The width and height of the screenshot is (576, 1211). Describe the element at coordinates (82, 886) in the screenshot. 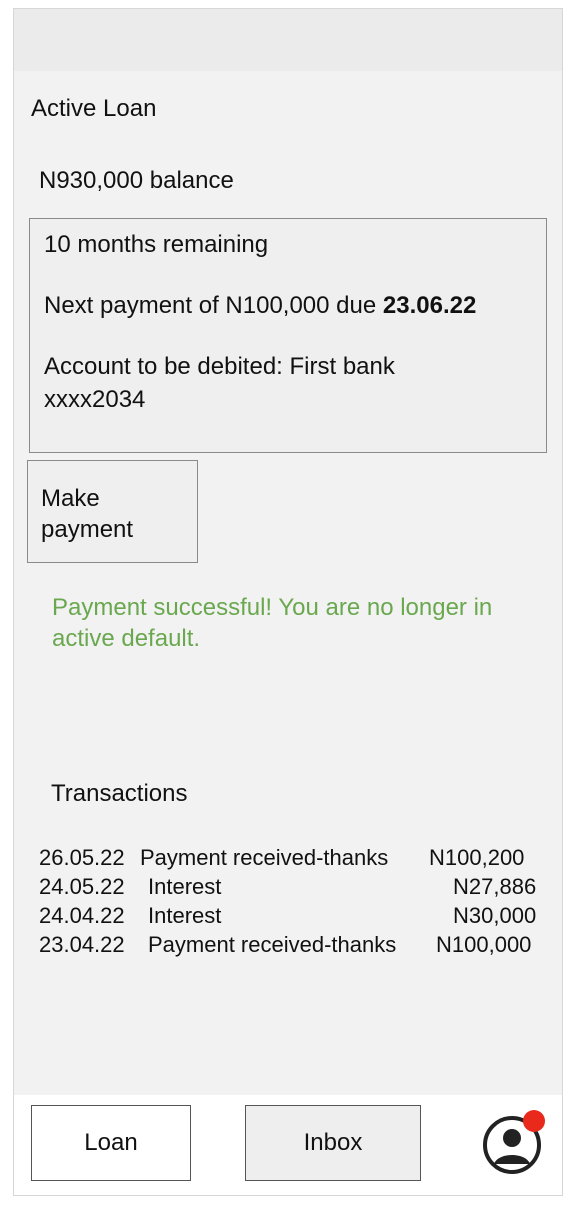

I see `transaction-date: 24.05.22` at that location.